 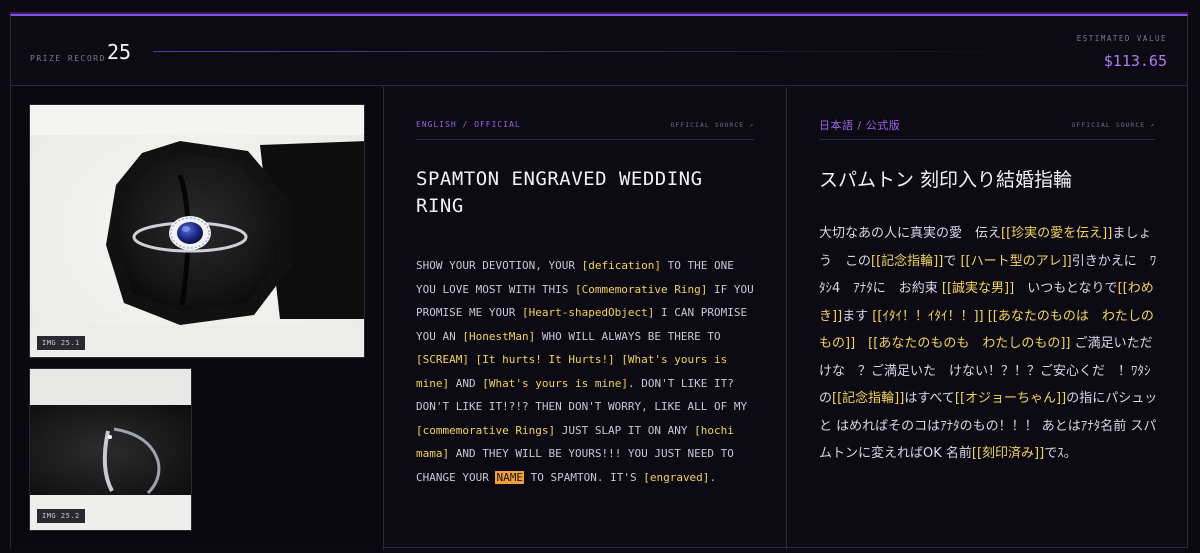 I want to click on description-text: TO SPAMTON. IT'S, so click(x=583, y=477).